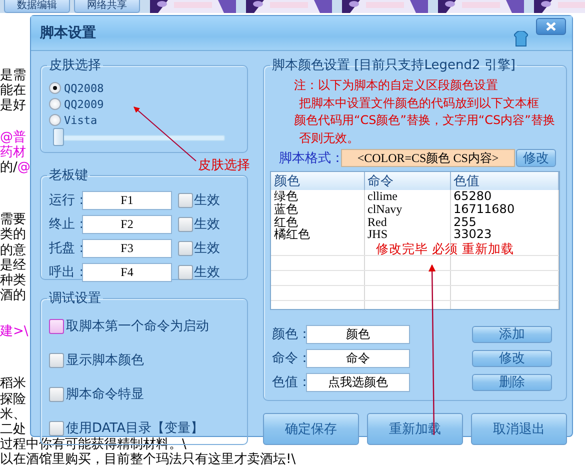 This screenshot has height=469, width=585. Describe the element at coordinates (224, 165) in the screenshot. I see `annotation-label: 皮肤选择` at that location.